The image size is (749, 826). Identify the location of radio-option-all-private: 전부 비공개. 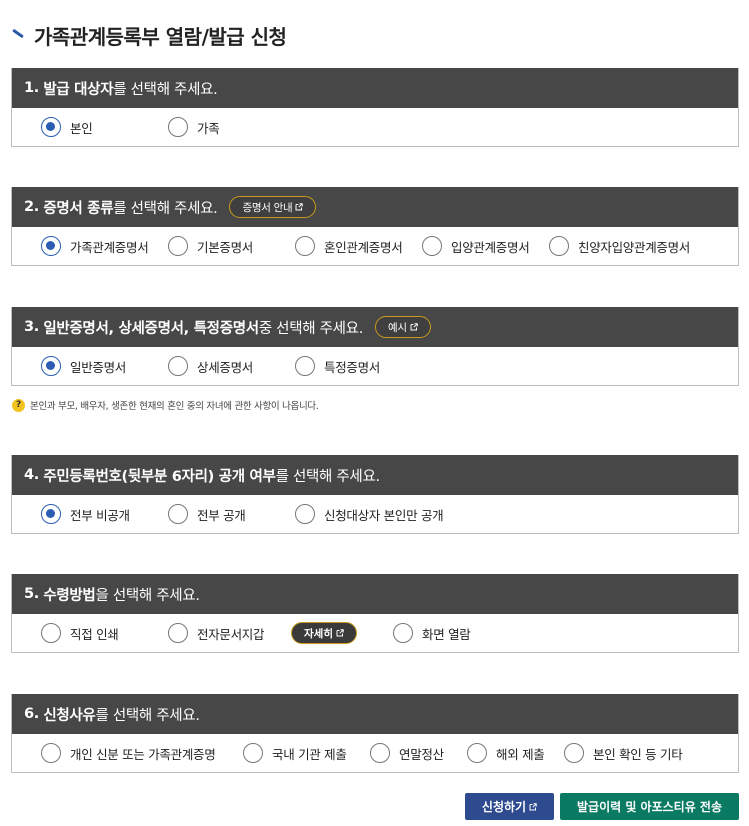
(85, 514).